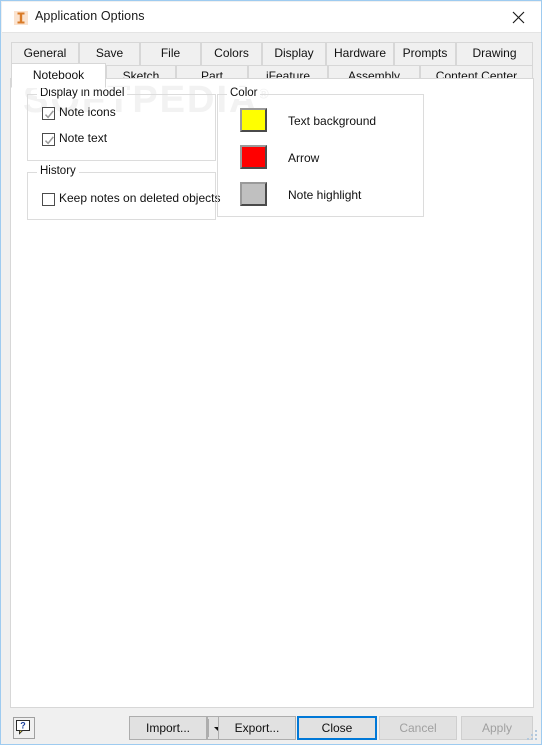 Image resolution: width=542 pixels, height=745 pixels. What do you see at coordinates (83, 138) in the screenshot?
I see `checkbox-label: Note text` at bounding box center [83, 138].